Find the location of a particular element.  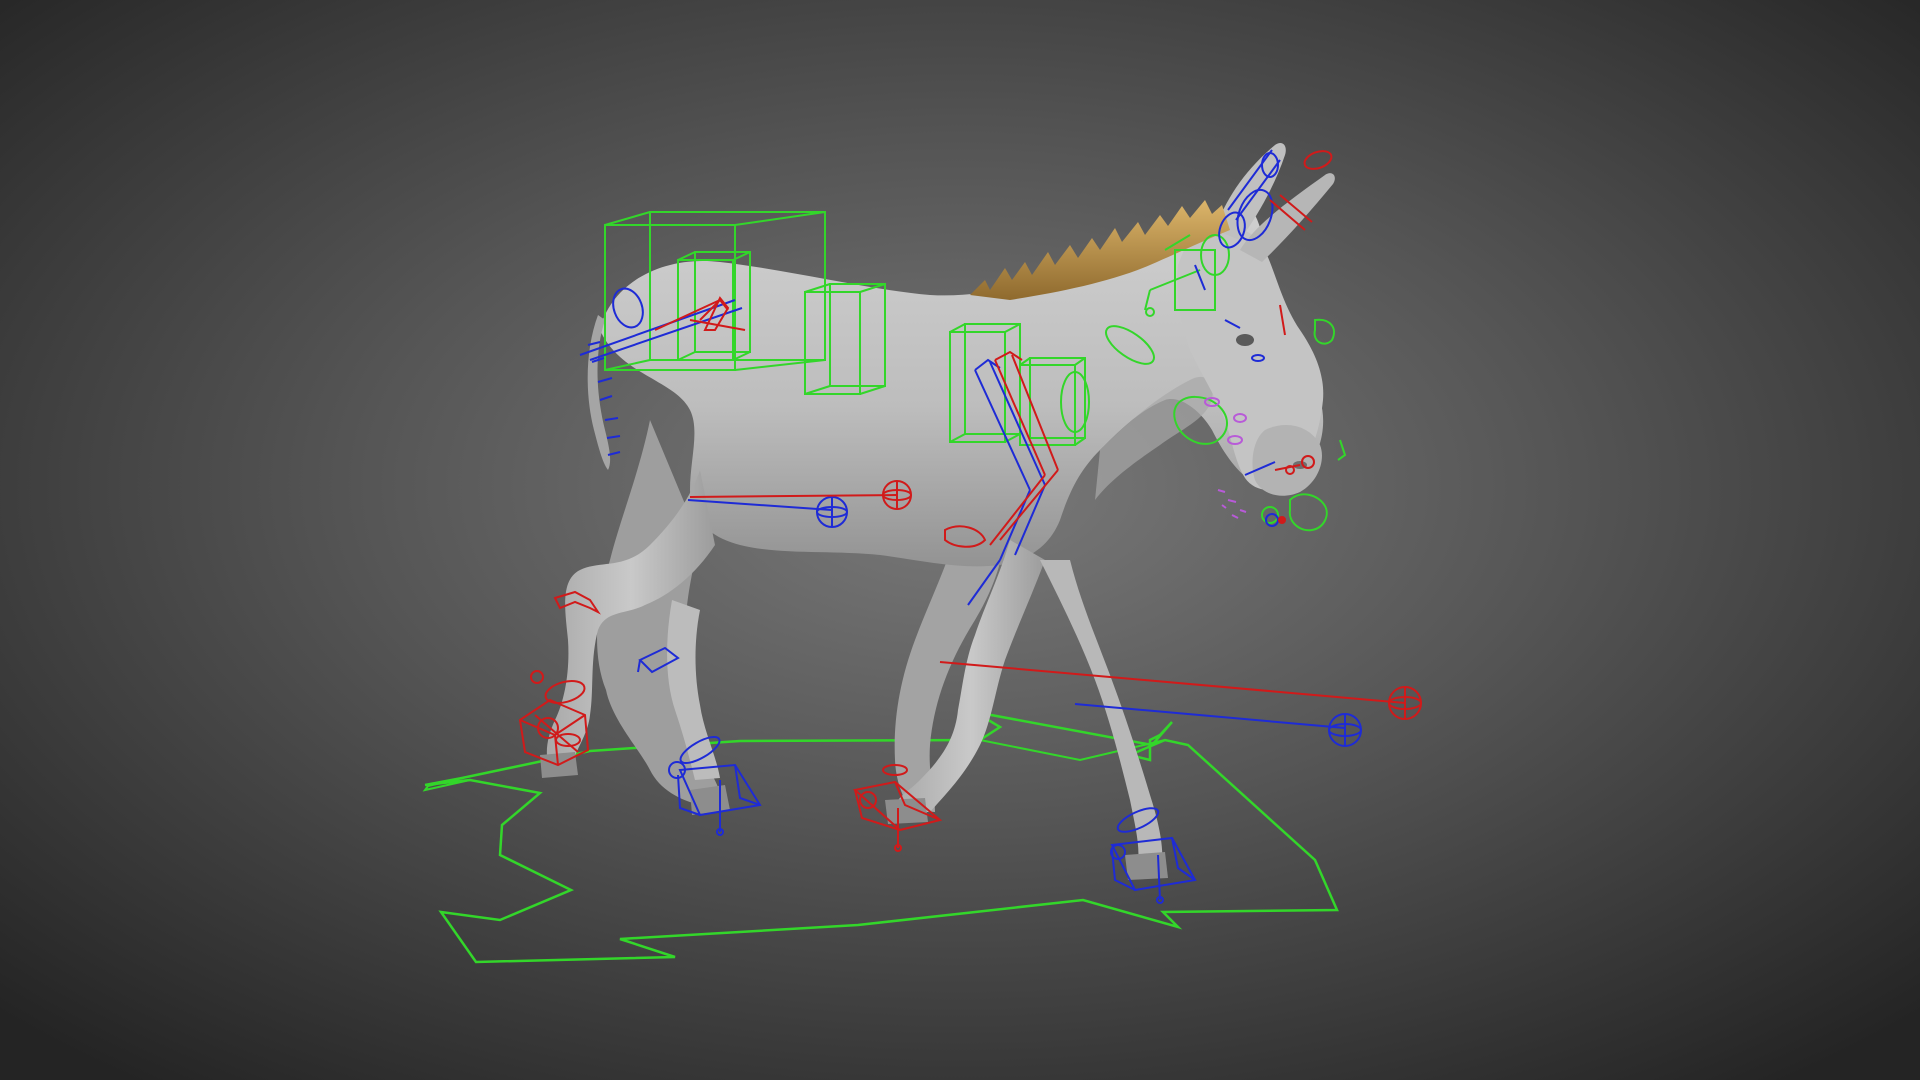

hoof-front-near is located at coordinates (1146, 866).